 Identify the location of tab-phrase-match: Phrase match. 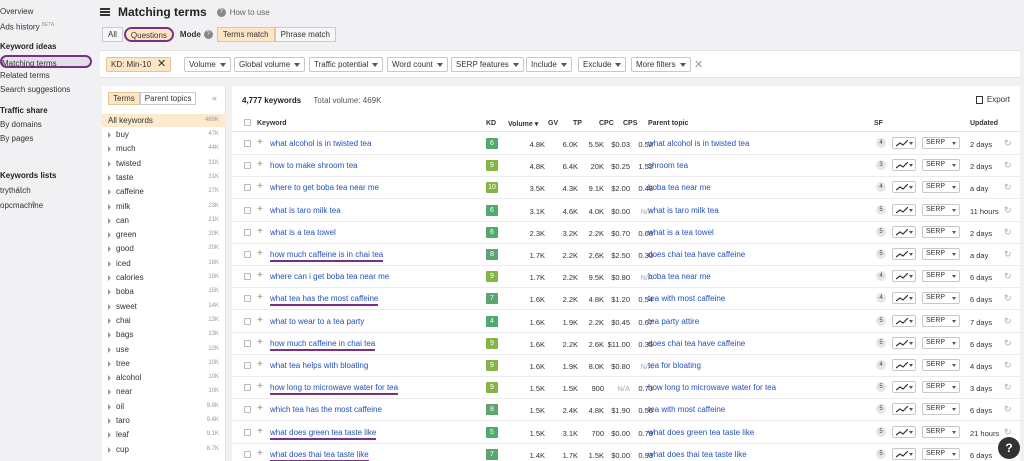
(305, 34).